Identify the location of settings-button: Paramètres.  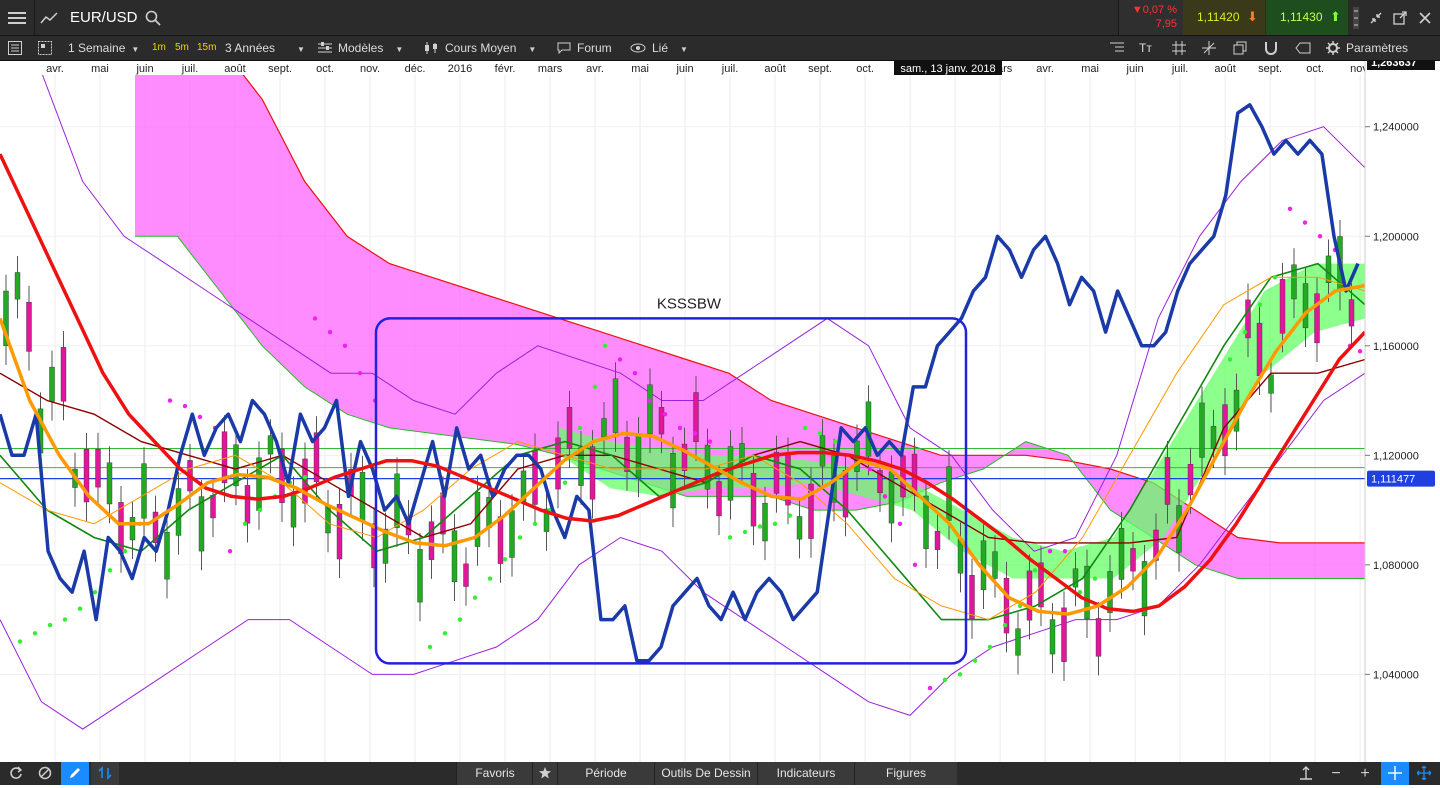
(1367, 48).